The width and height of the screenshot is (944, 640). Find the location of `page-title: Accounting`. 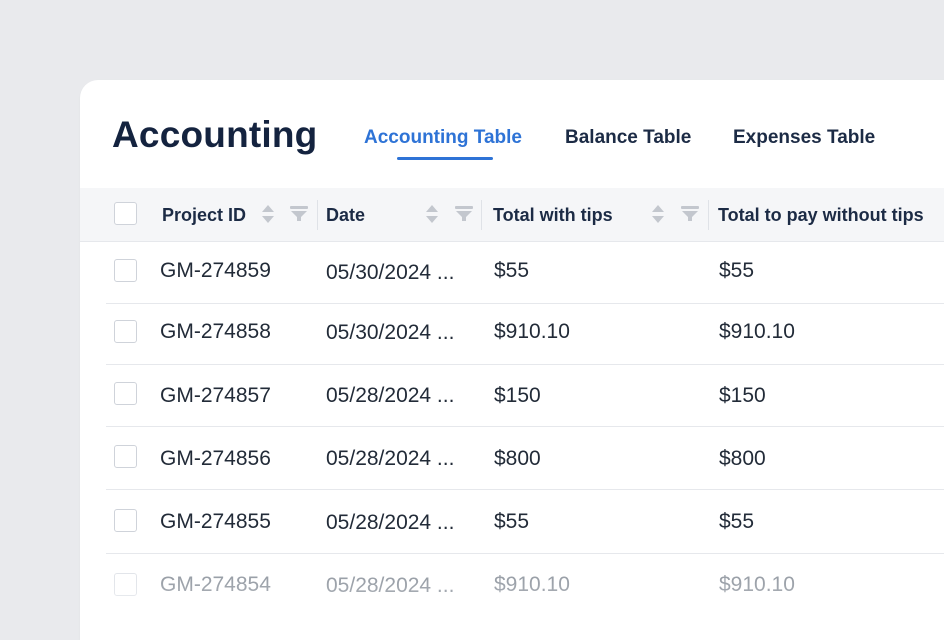

page-title: Accounting is located at coordinates (215, 134).